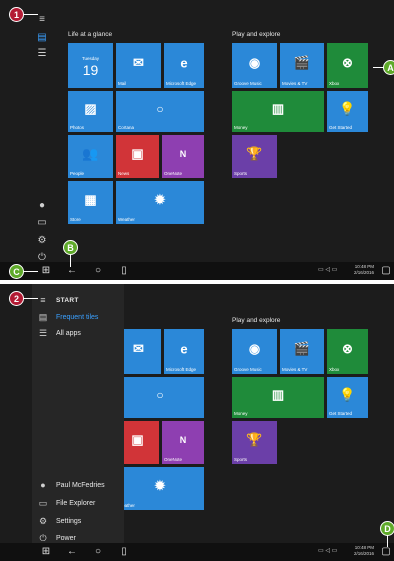 The height and width of the screenshot is (561, 394). I want to click on clock-date: 2/16/2016, so click(363, 553).